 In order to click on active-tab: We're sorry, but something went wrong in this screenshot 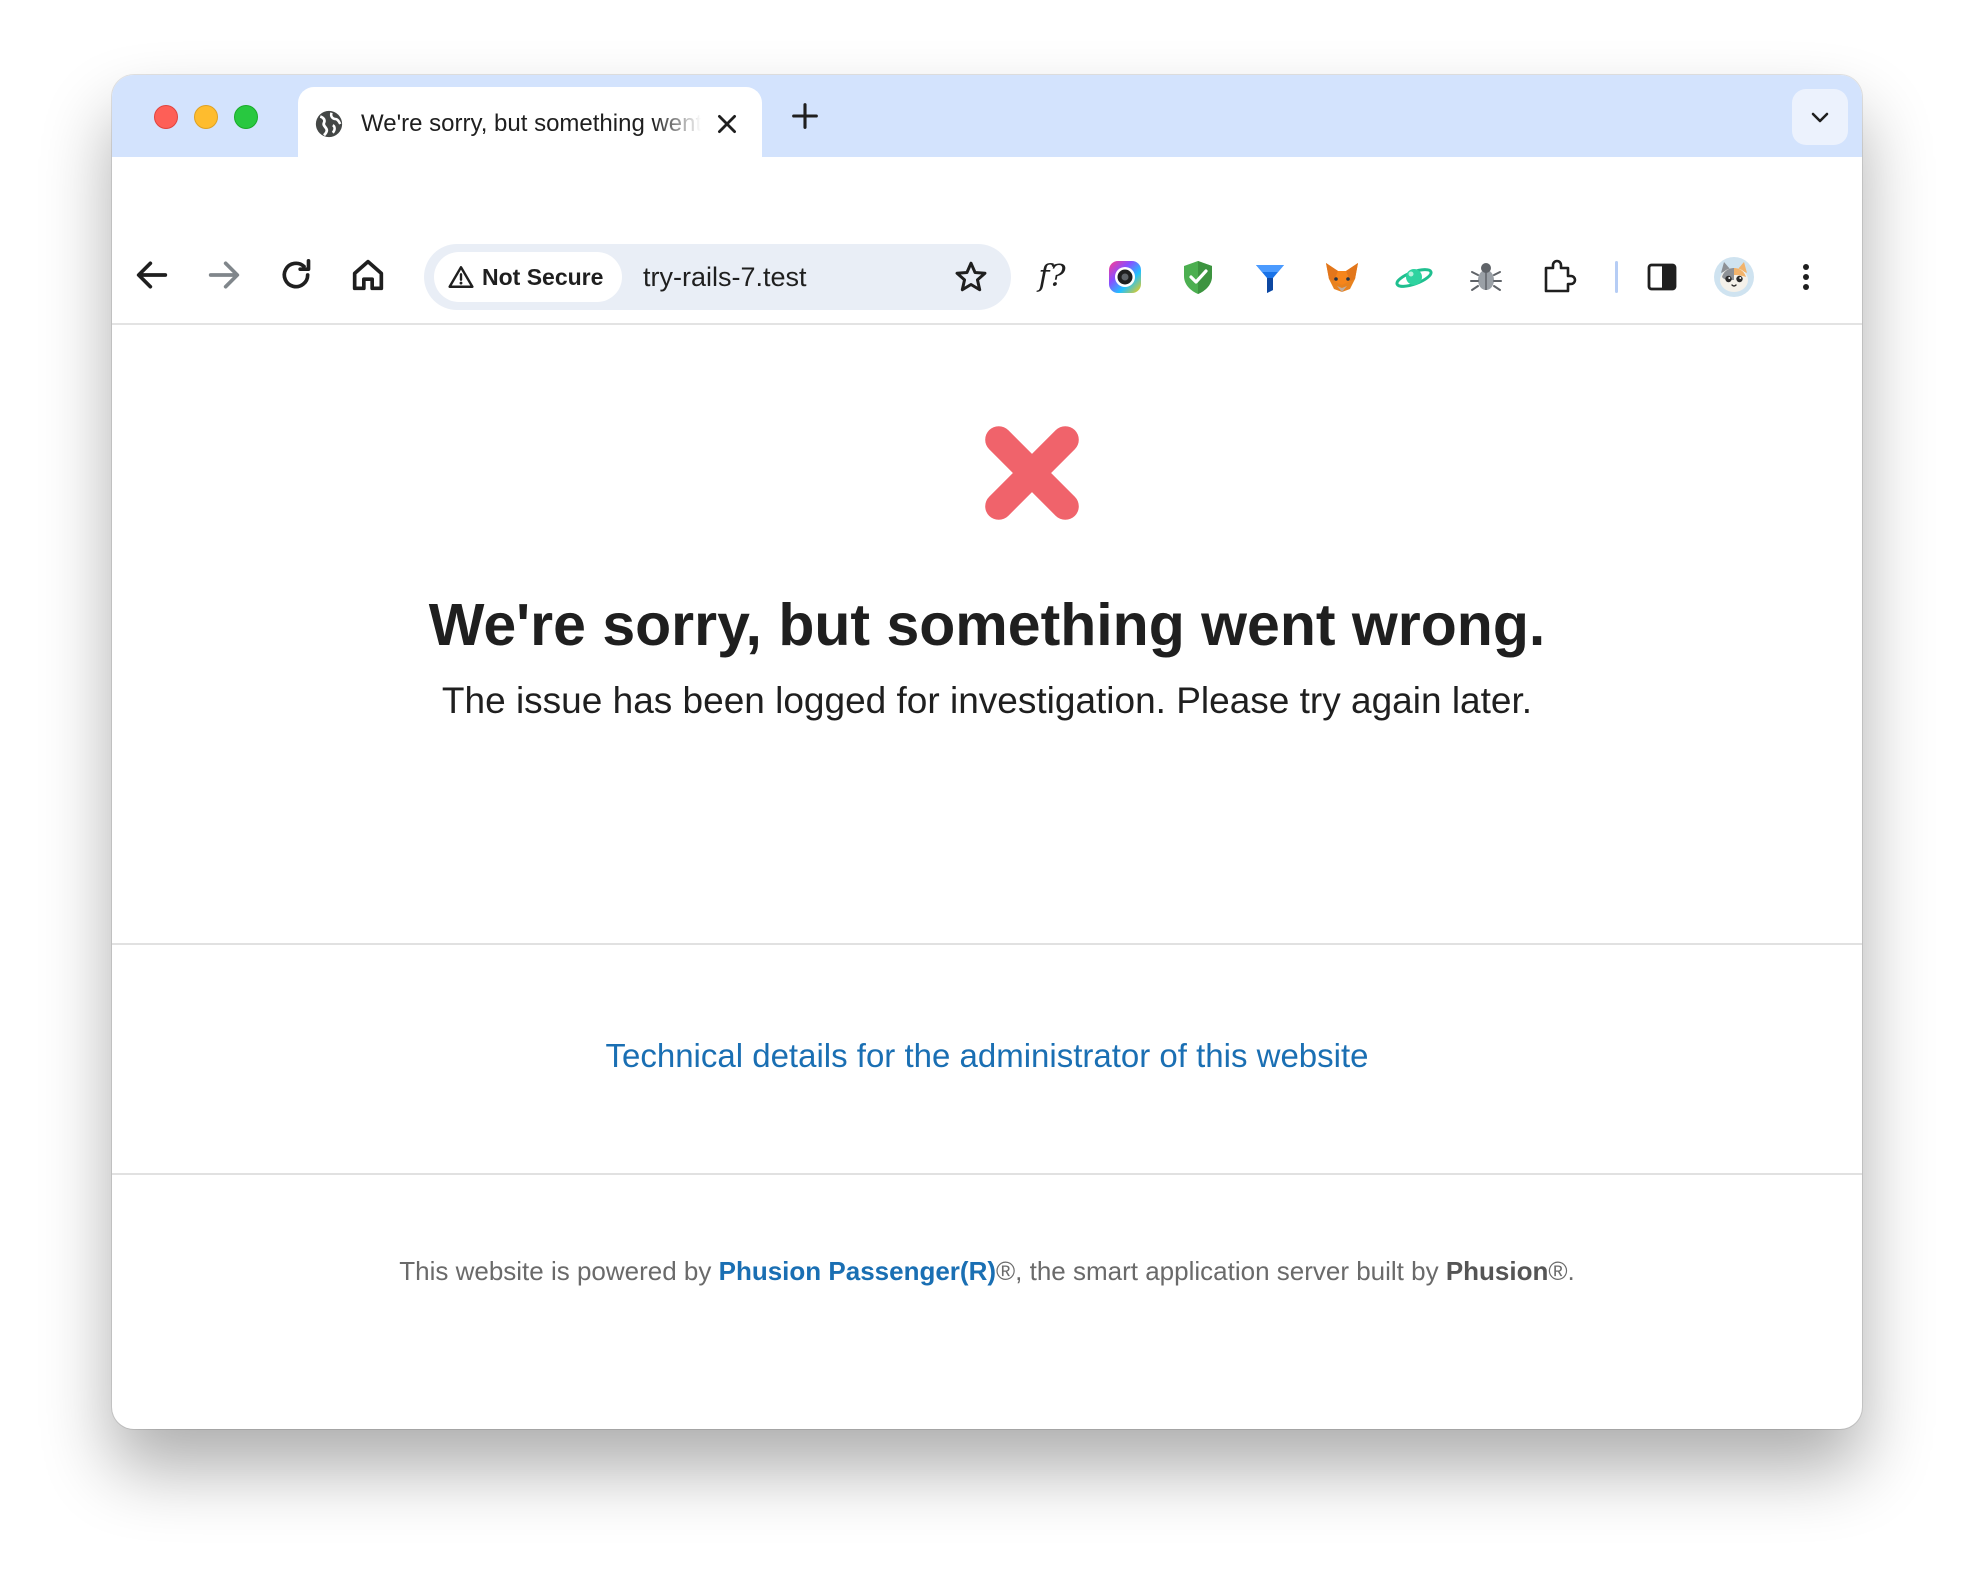, I will do `click(530, 122)`.